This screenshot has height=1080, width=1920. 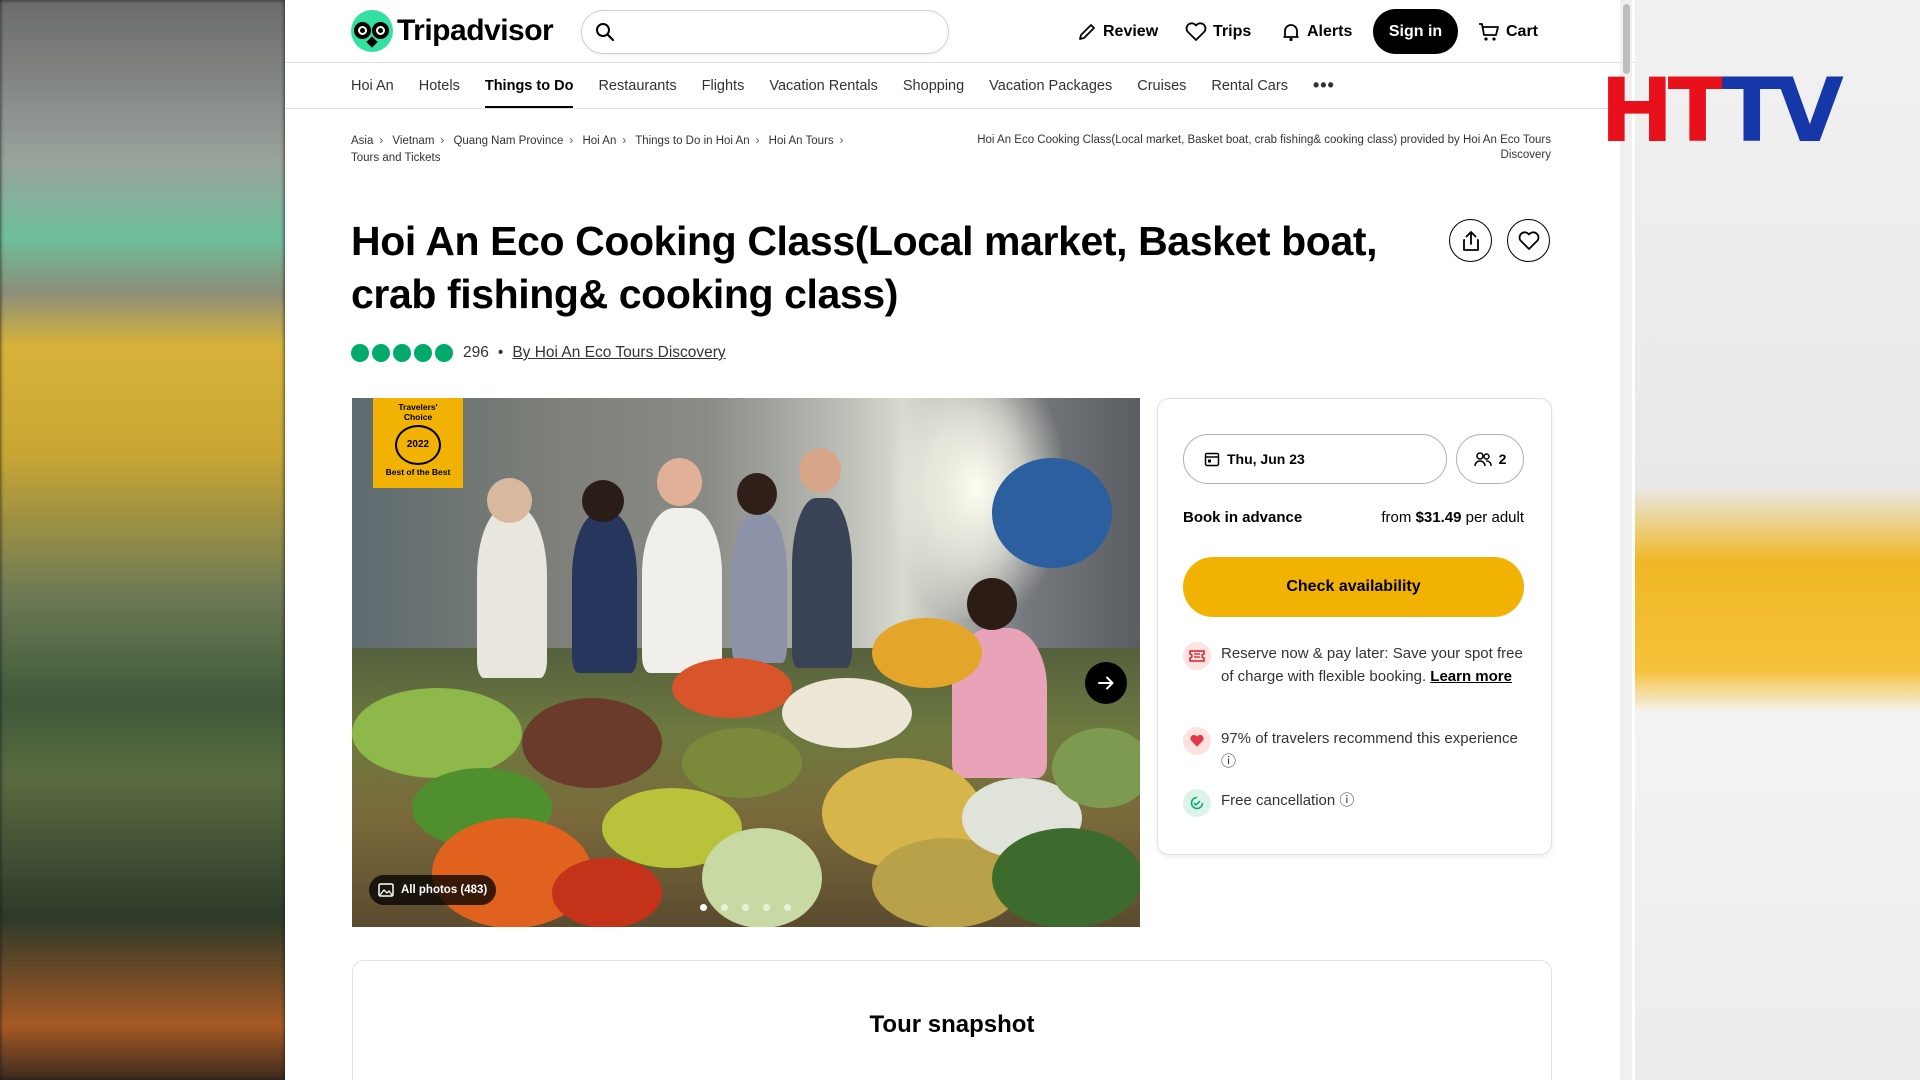 I want to click on tab-restaurants: Restaurants, so click(x=637, y=85).